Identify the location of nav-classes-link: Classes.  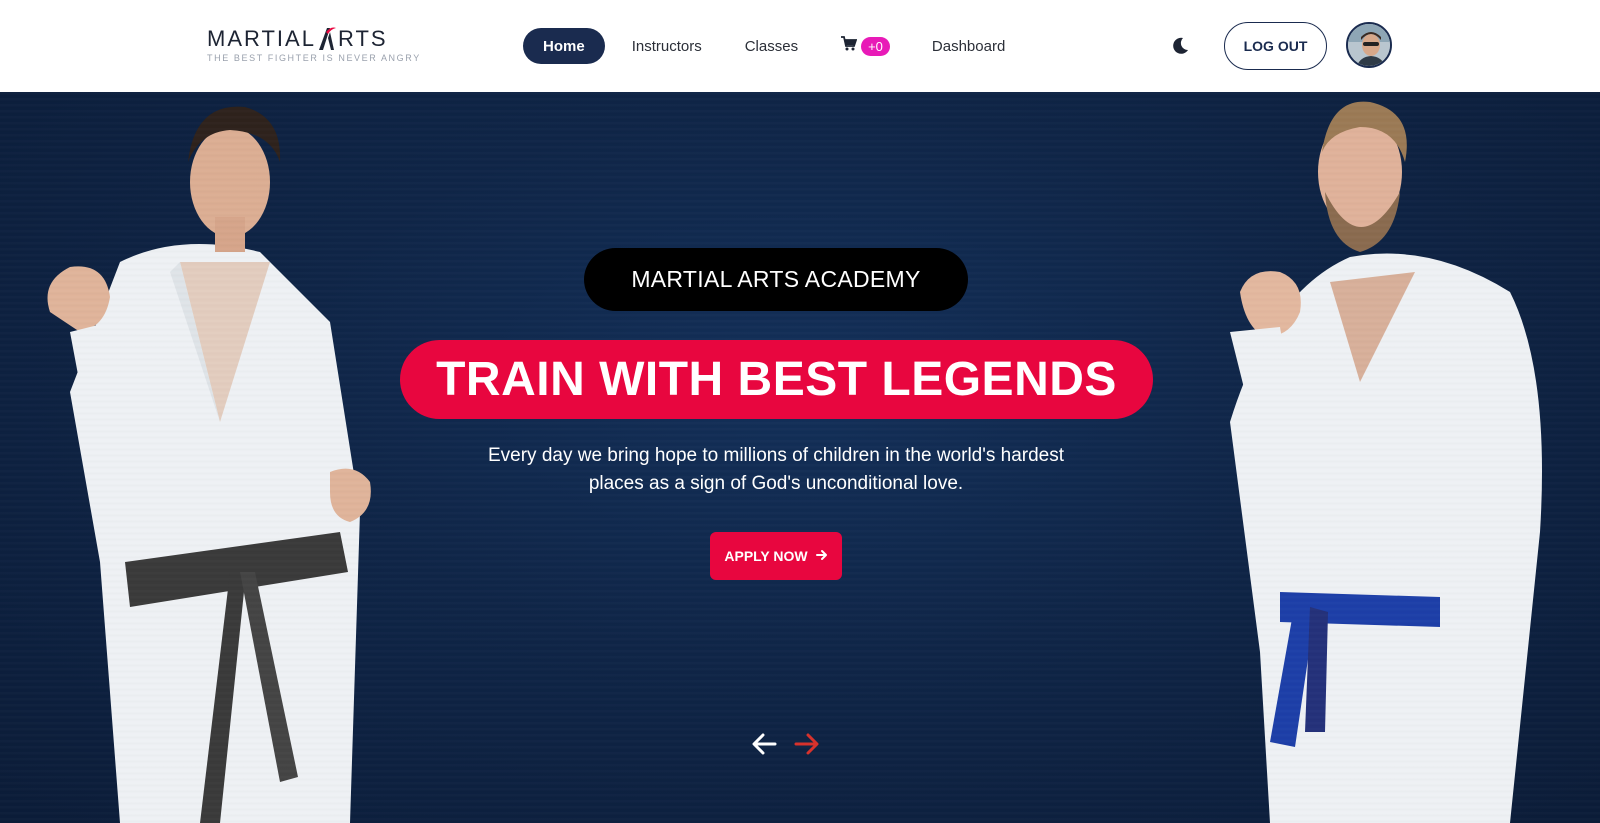
(771, 46).